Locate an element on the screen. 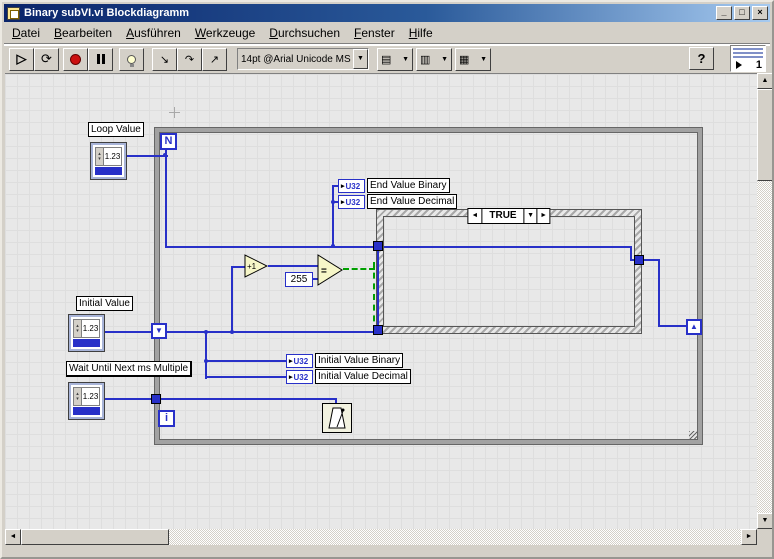 The image size is (774, 559). abort-button is located at coordinates (75, 59).